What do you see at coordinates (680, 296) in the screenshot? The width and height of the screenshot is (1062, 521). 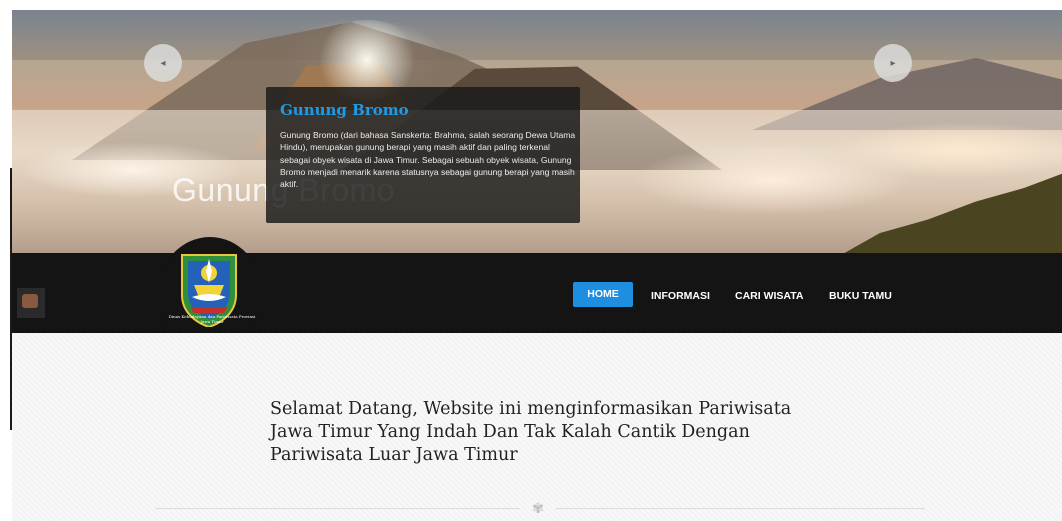 I see `nav-informasi: INFORMASI` at bounding box center [680, 296].